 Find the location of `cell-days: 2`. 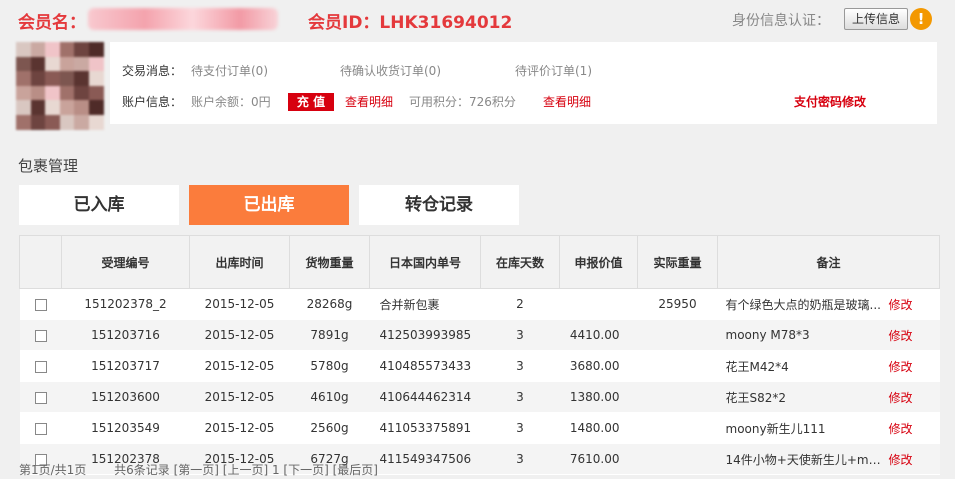

cell-days: 2 is located at coordinates (520, 304).